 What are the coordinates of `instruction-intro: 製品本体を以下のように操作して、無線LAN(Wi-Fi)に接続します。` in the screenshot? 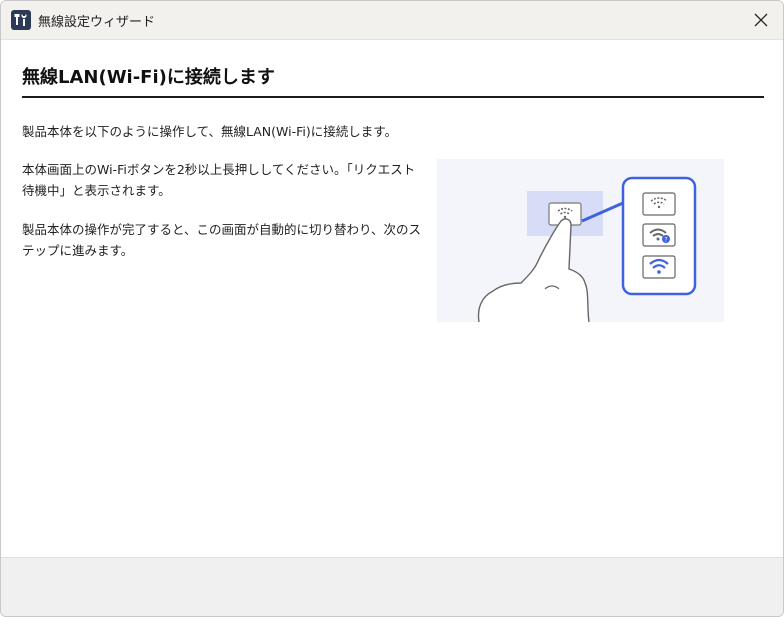 It's located at (209, 131).